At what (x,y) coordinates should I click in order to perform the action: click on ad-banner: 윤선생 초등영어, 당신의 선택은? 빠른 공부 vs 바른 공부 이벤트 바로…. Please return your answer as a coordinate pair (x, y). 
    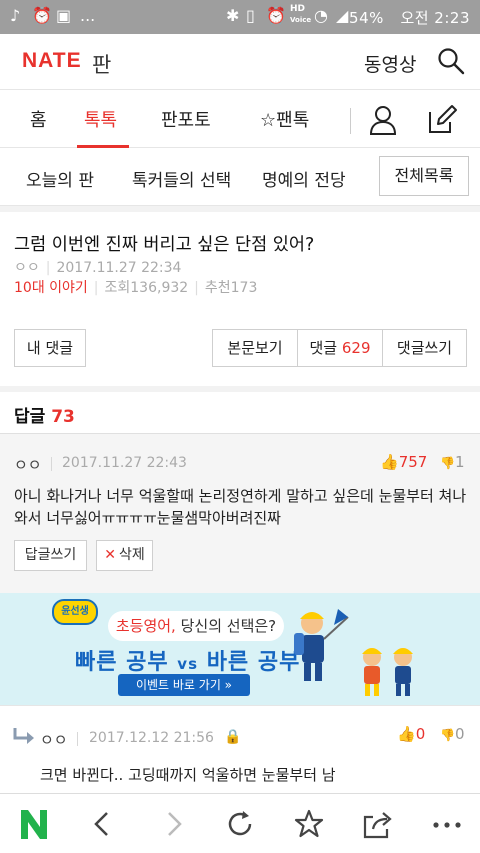
    Looking at the image, I should click on (240, 649).